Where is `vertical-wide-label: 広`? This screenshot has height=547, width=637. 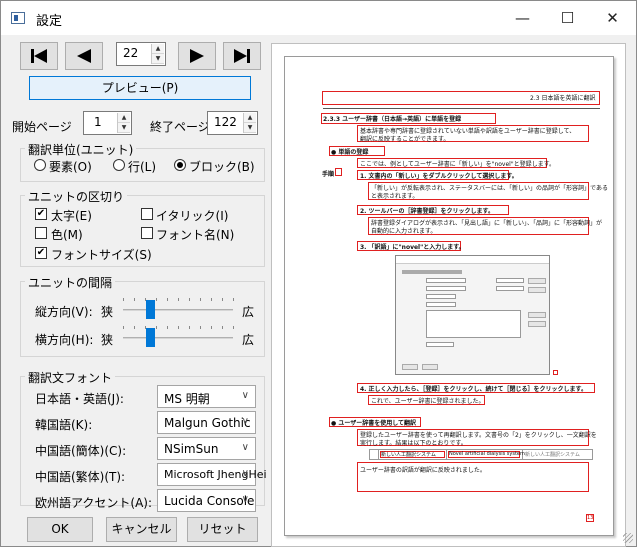
vertical-wide-label: 広 is located at coordinates (248, 312).